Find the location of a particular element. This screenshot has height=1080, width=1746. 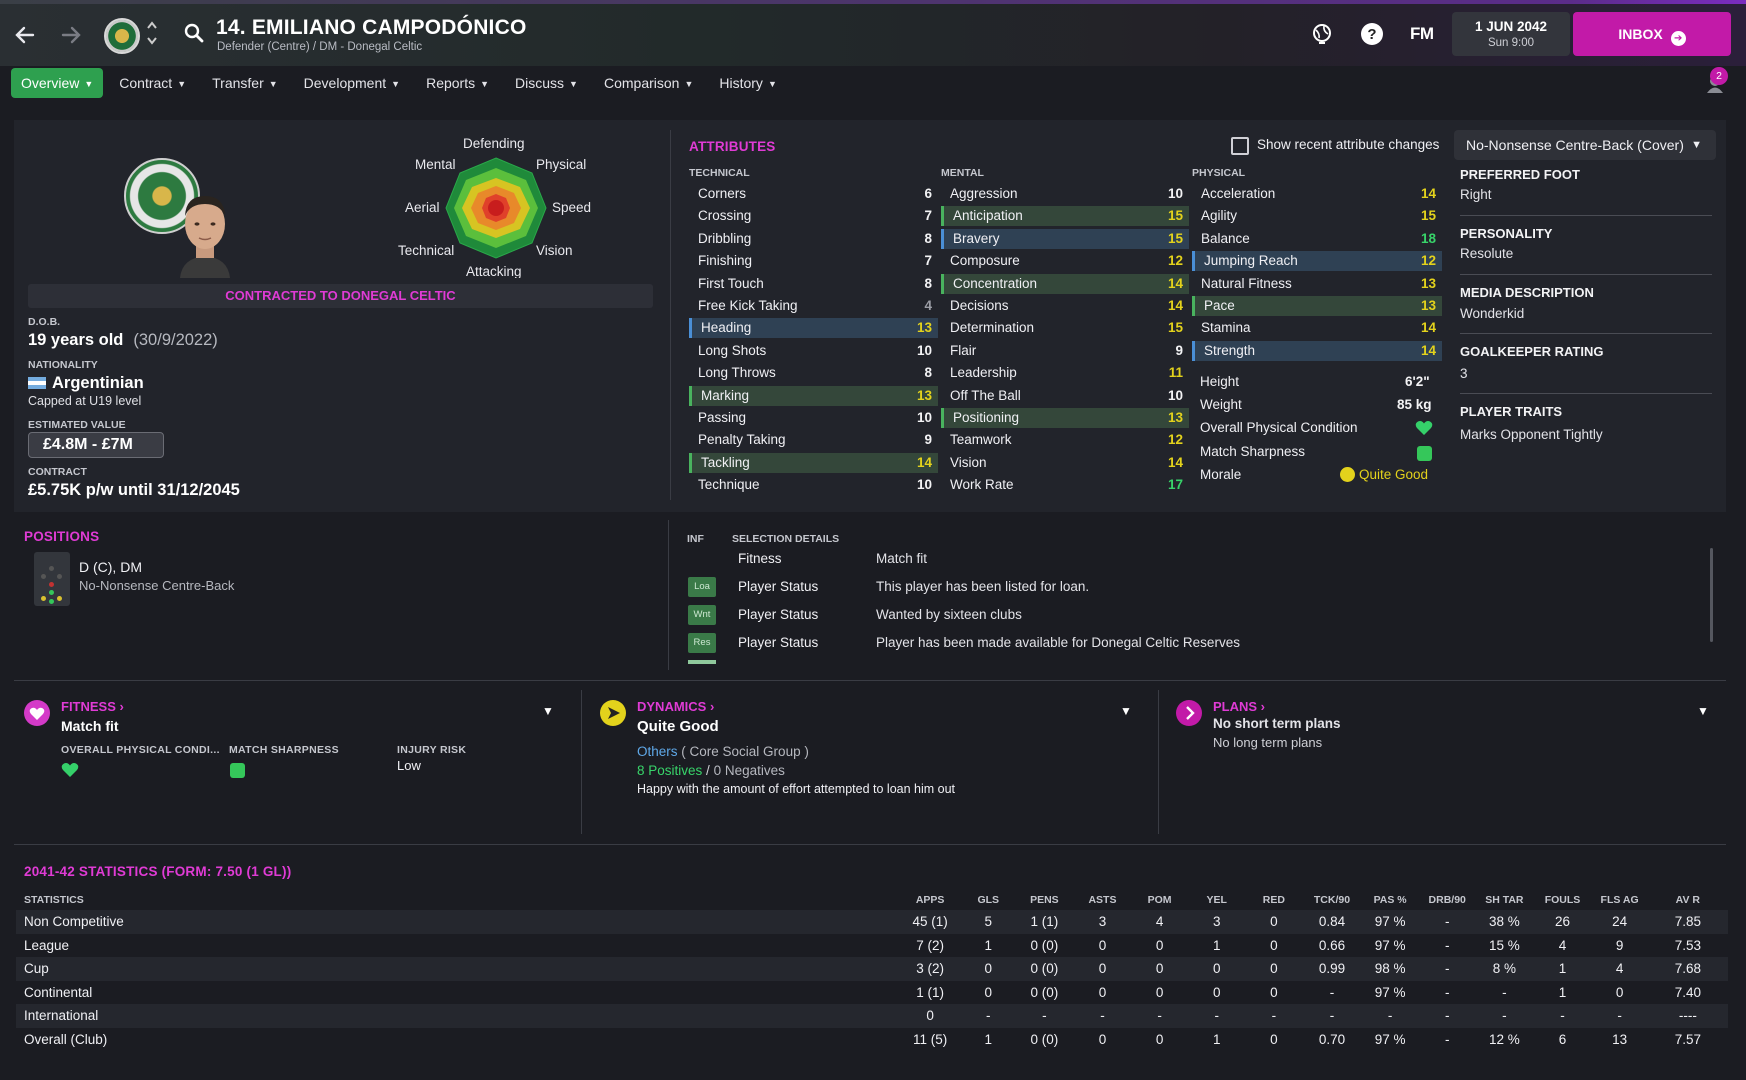

show-recent-label: Show recent attribute changes is located at coordinates (1348, 144).